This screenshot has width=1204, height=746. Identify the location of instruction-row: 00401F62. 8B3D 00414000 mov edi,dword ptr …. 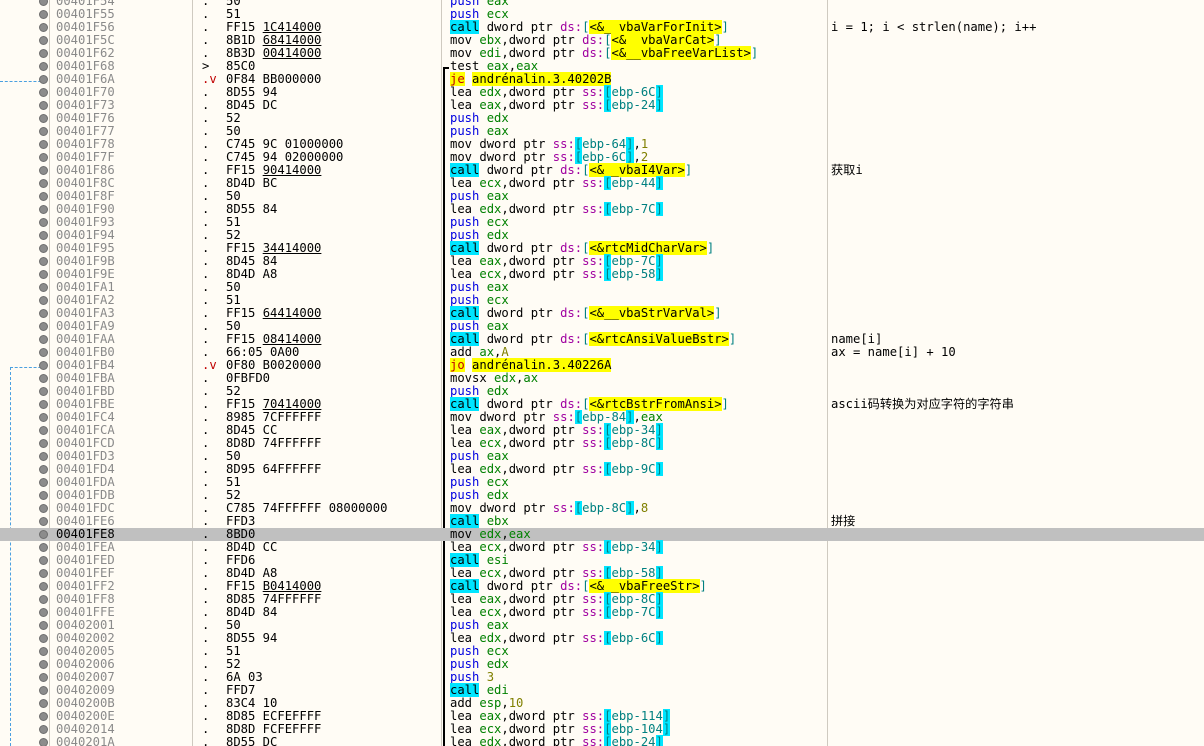
(602, 53).